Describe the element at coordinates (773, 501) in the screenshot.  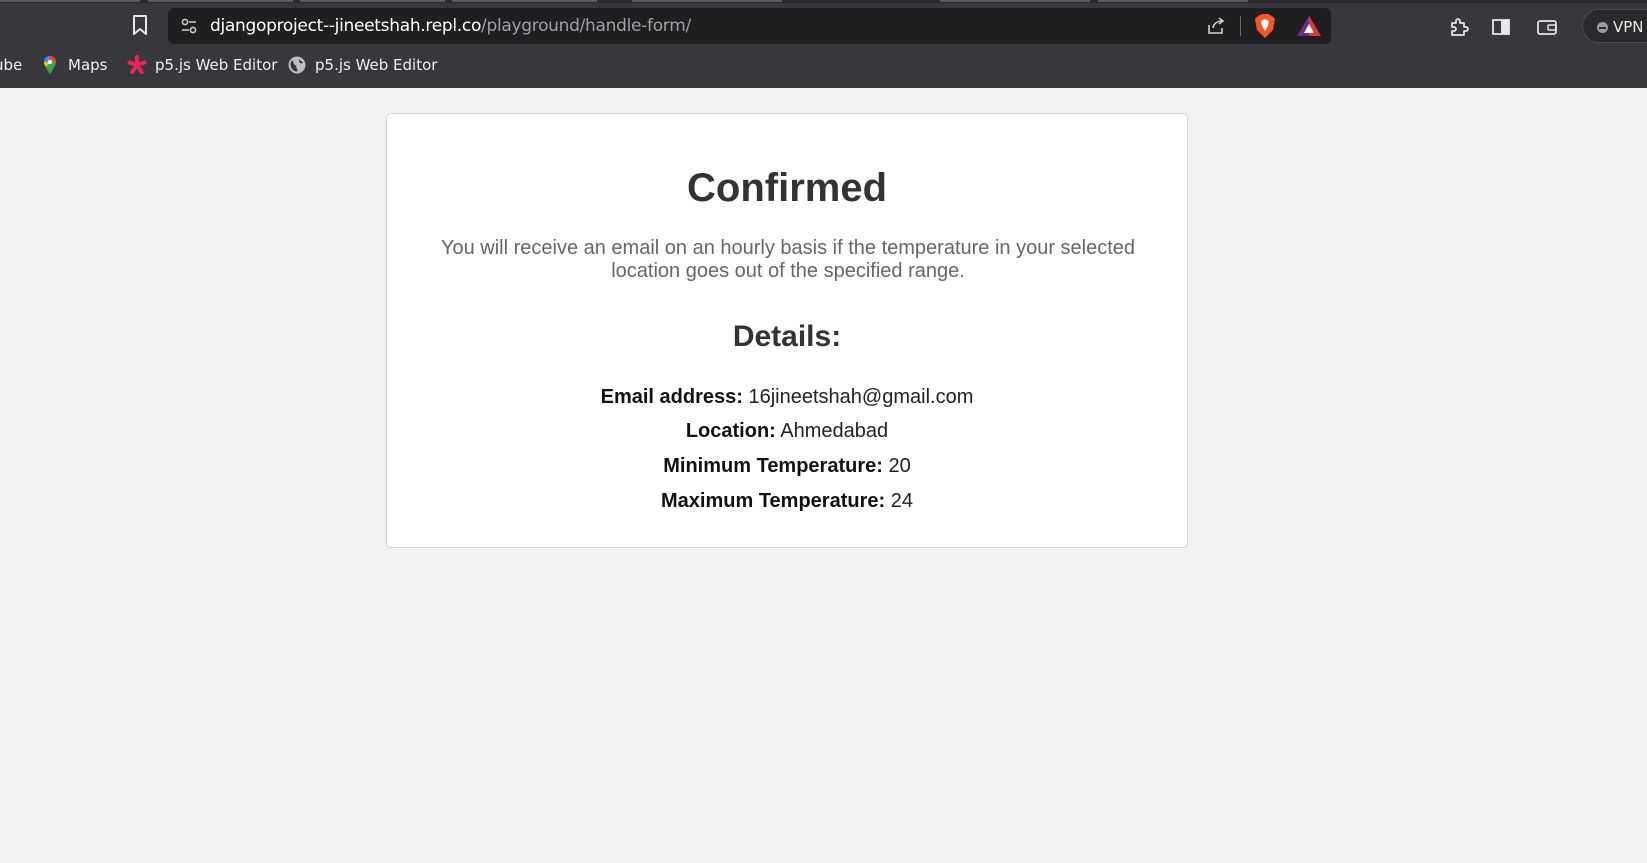
I see `detail-label: Maximum Temperature:` at that location.